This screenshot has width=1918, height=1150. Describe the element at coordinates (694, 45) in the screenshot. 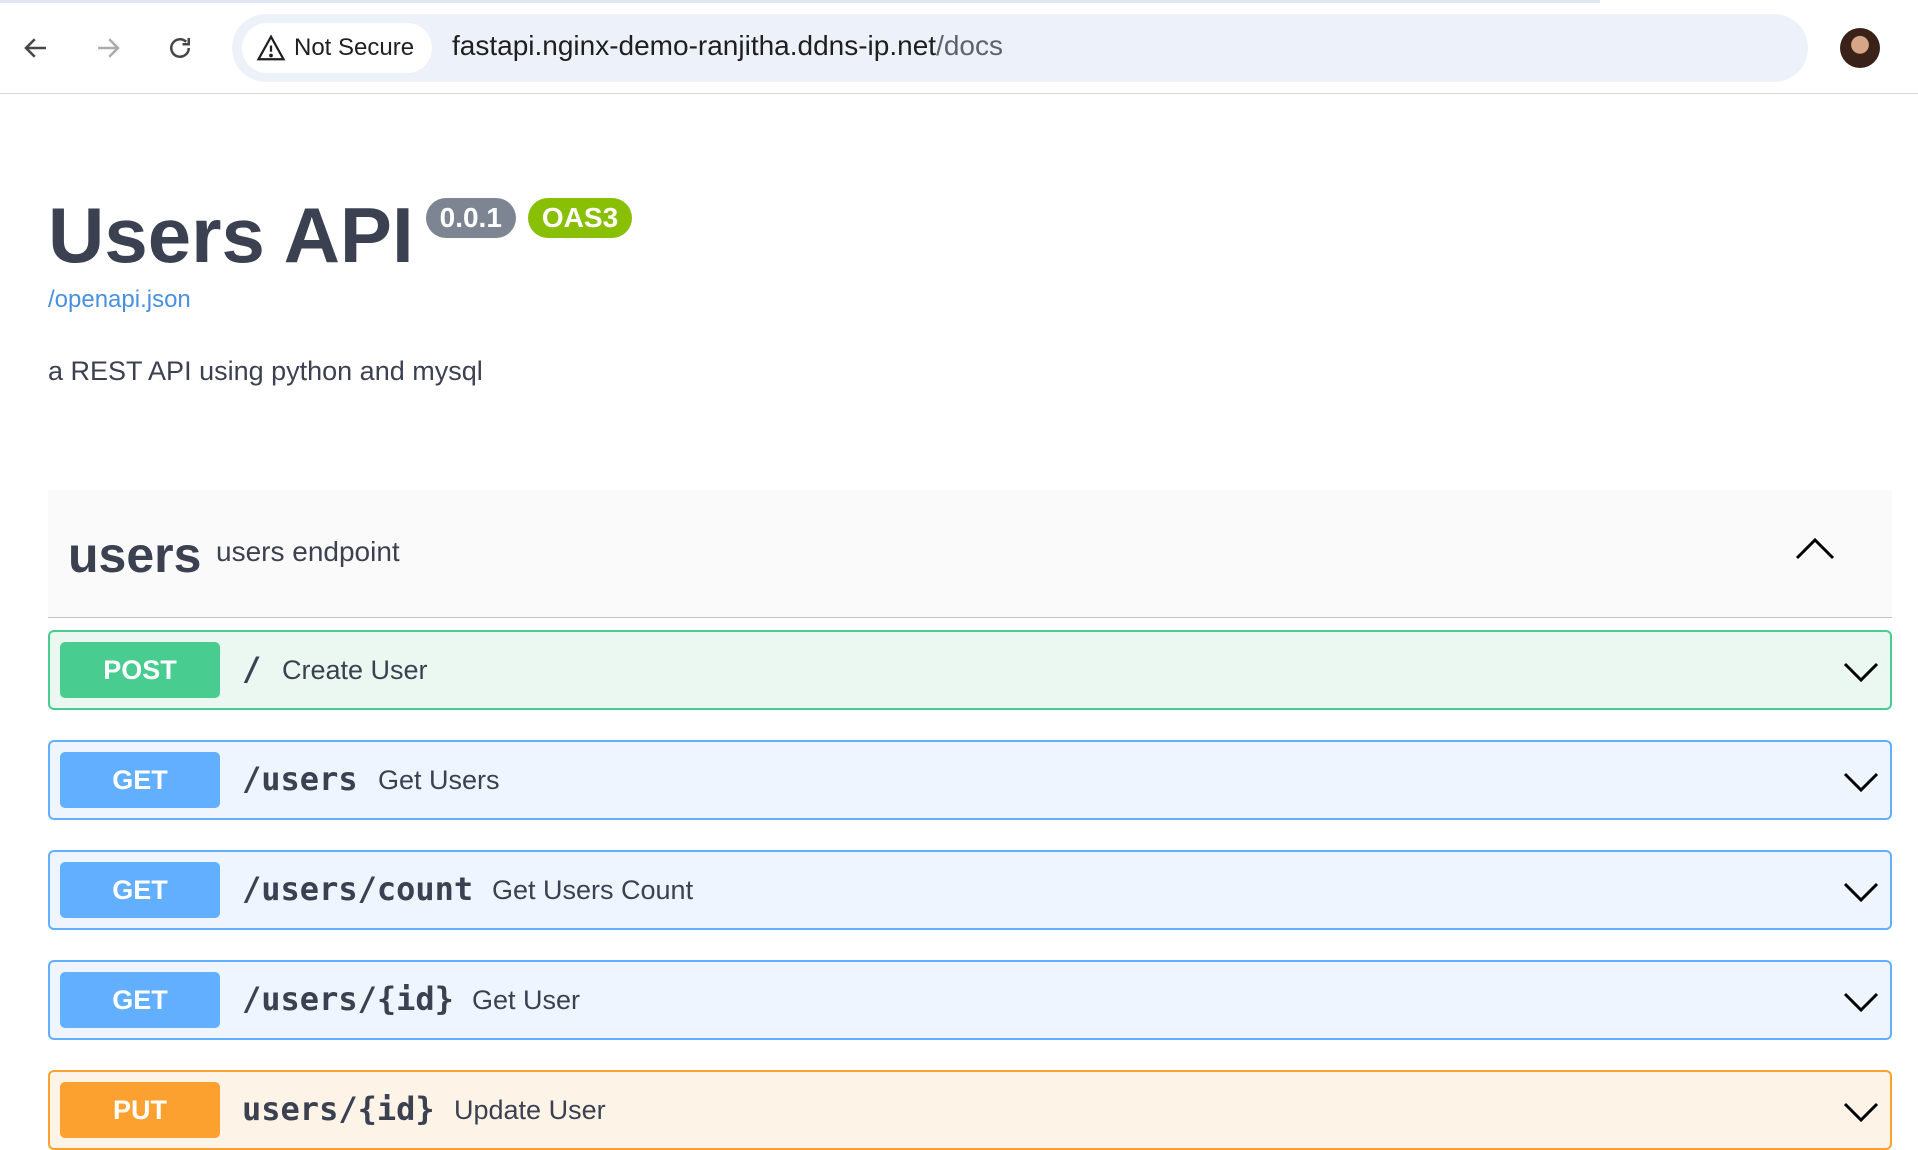

I see `url-host: fastapi.nginx-demo-ranjitha.ddns-ip.net` at that location.